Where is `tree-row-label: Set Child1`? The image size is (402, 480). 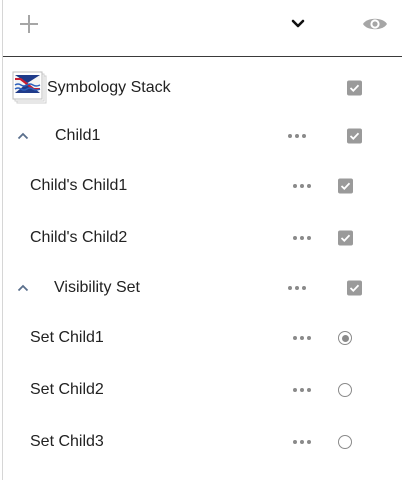
tree-row-label: Set Child1 is located at coordinates (67, 337).